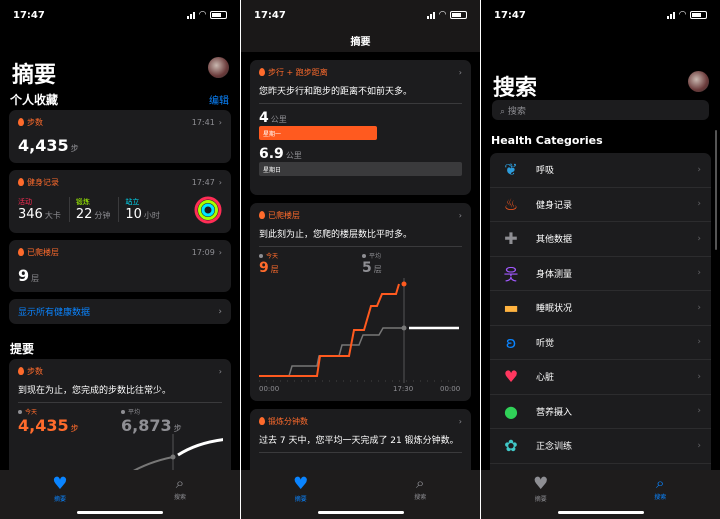 The height and width of the screenshot is (519, 720). Describe the element at coordinates (554, 412) in the screenshot. I see `category-name: 营养摄入` at that location.